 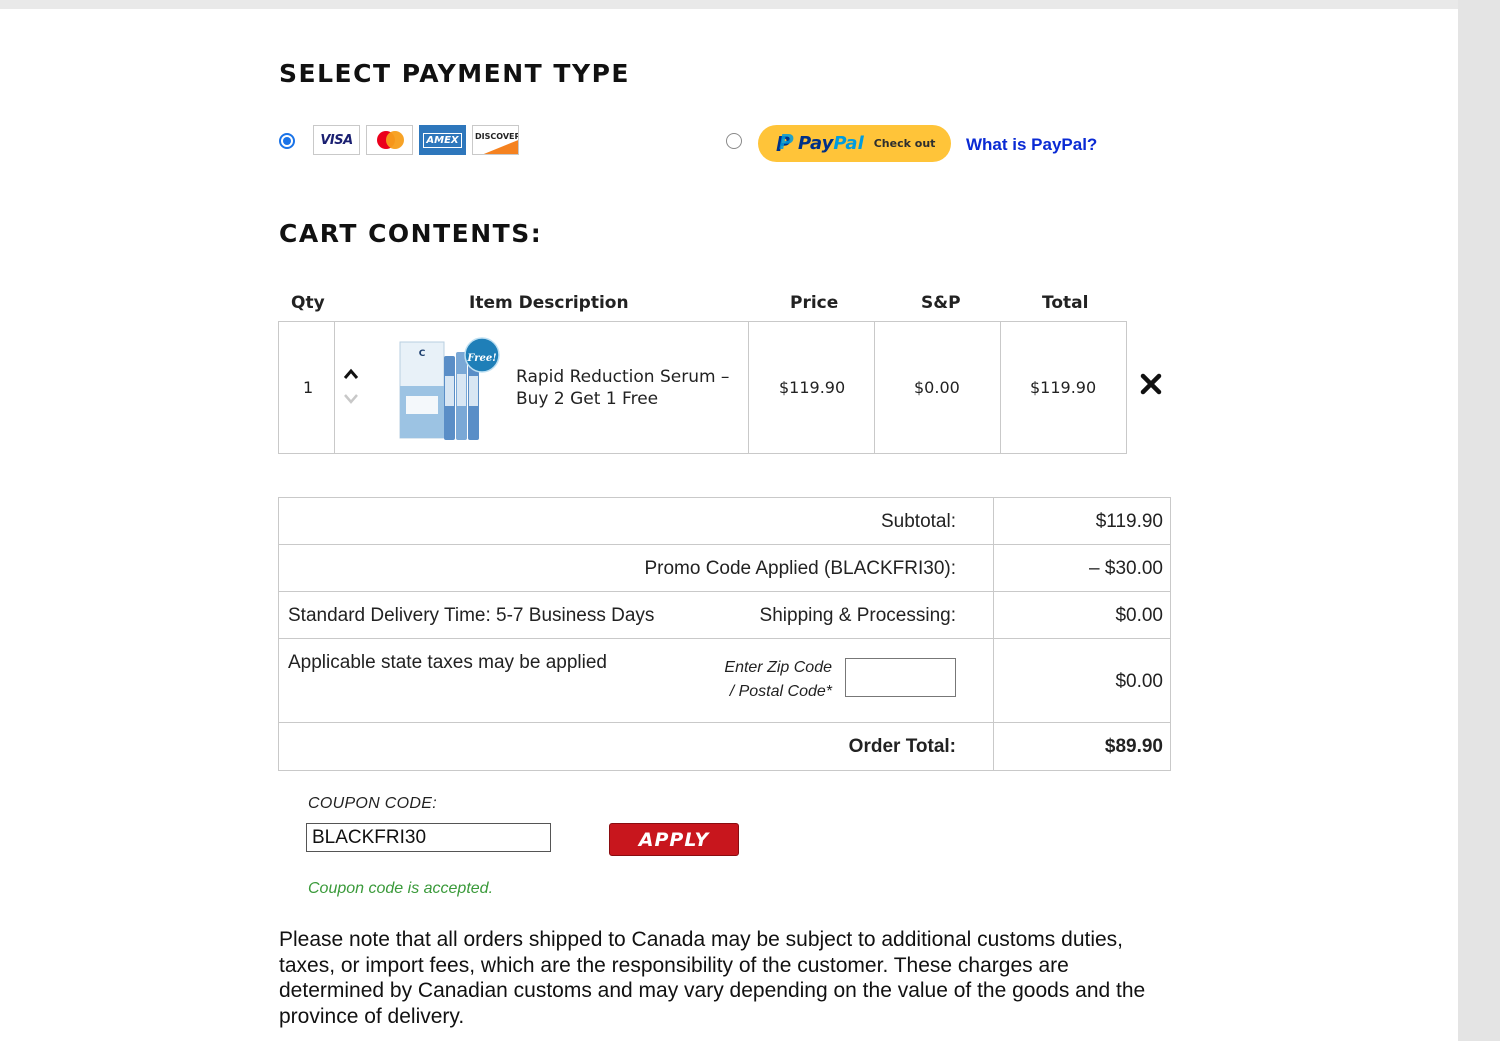 What do you see at coordinates (351, 399) in the screenshot?
I see `qty-decrease-icon` at bounding box center [351, 399].